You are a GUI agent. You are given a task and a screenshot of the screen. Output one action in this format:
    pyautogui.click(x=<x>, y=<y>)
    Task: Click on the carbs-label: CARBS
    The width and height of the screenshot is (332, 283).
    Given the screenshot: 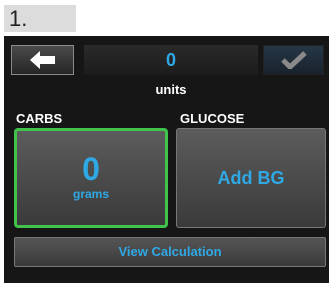 What is the action you would take?
    pyautogui.click(x=39, y=118)
    